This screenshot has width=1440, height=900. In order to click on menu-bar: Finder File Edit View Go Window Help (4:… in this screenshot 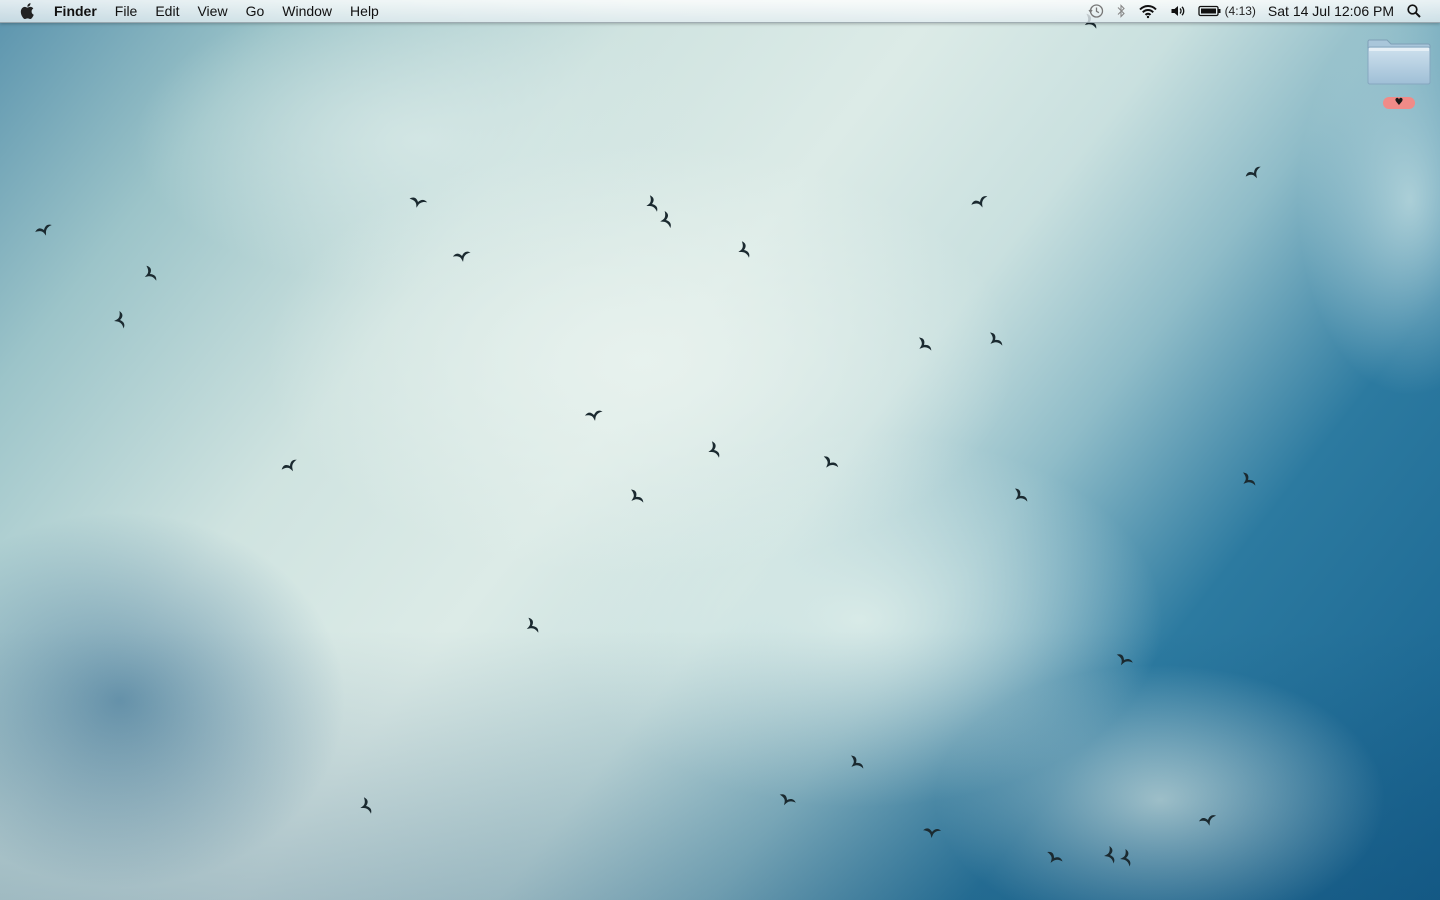, I will do `click(720, 11)`.